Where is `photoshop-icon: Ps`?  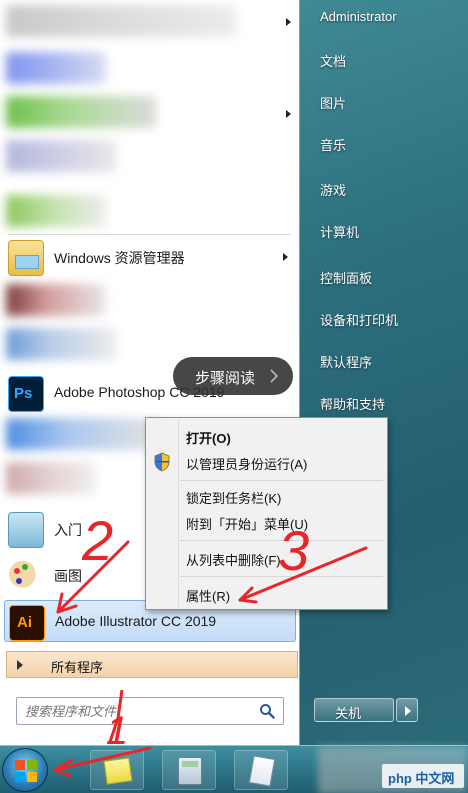
photoshop-icon: Ps is located at coordinates (26, 394).